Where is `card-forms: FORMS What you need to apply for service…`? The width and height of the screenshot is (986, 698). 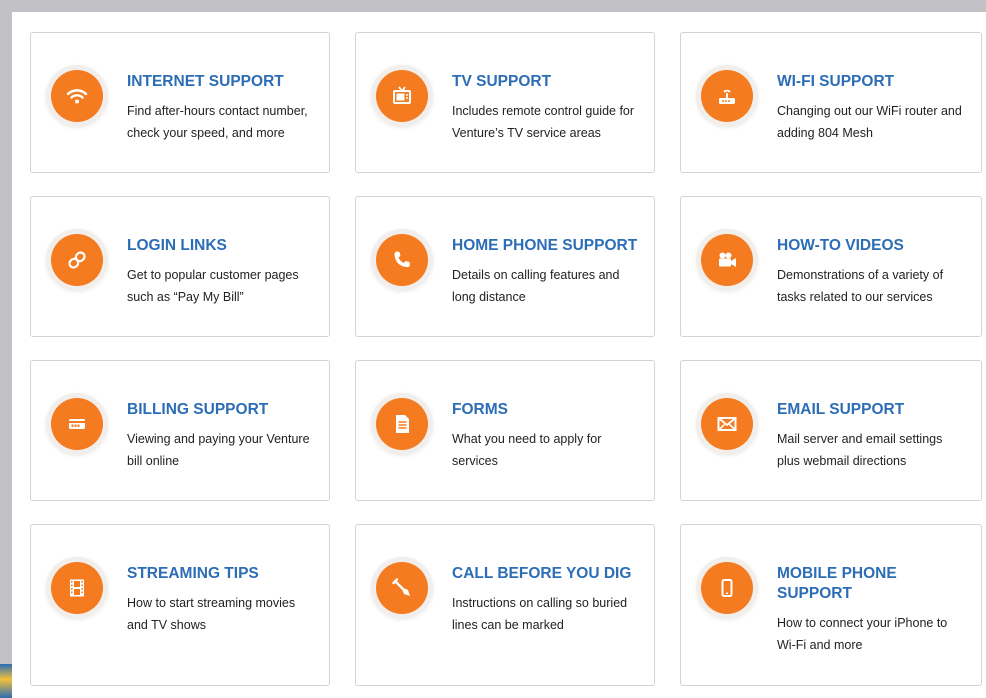
card-forms: FORMS What you need to apply for service… is located at coordinates (505, 430).